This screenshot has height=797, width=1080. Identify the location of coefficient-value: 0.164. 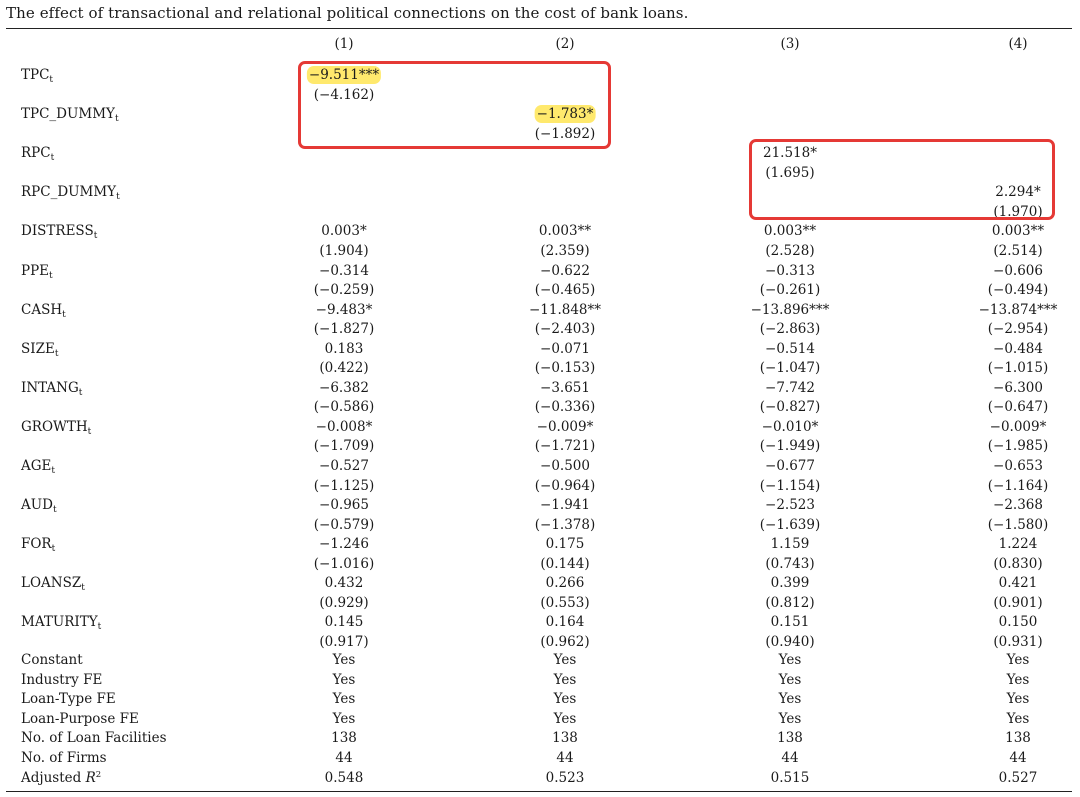
(565, 622).